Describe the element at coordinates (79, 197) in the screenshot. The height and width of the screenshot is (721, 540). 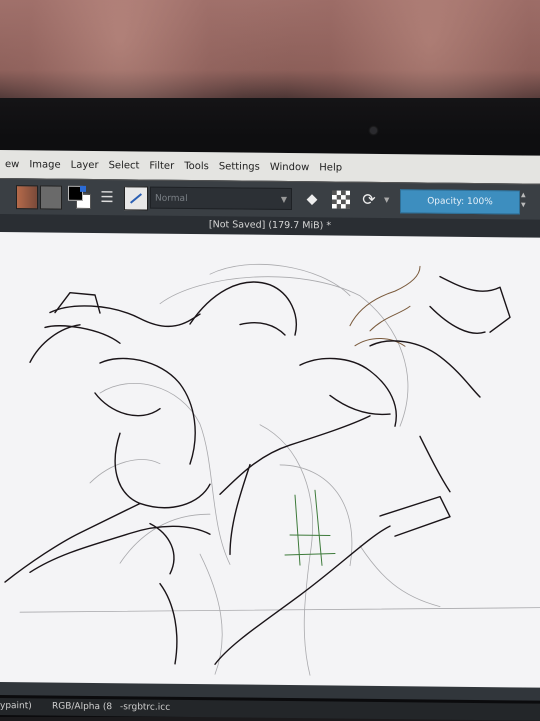
I see `fg-bg-color-icon` at that location.